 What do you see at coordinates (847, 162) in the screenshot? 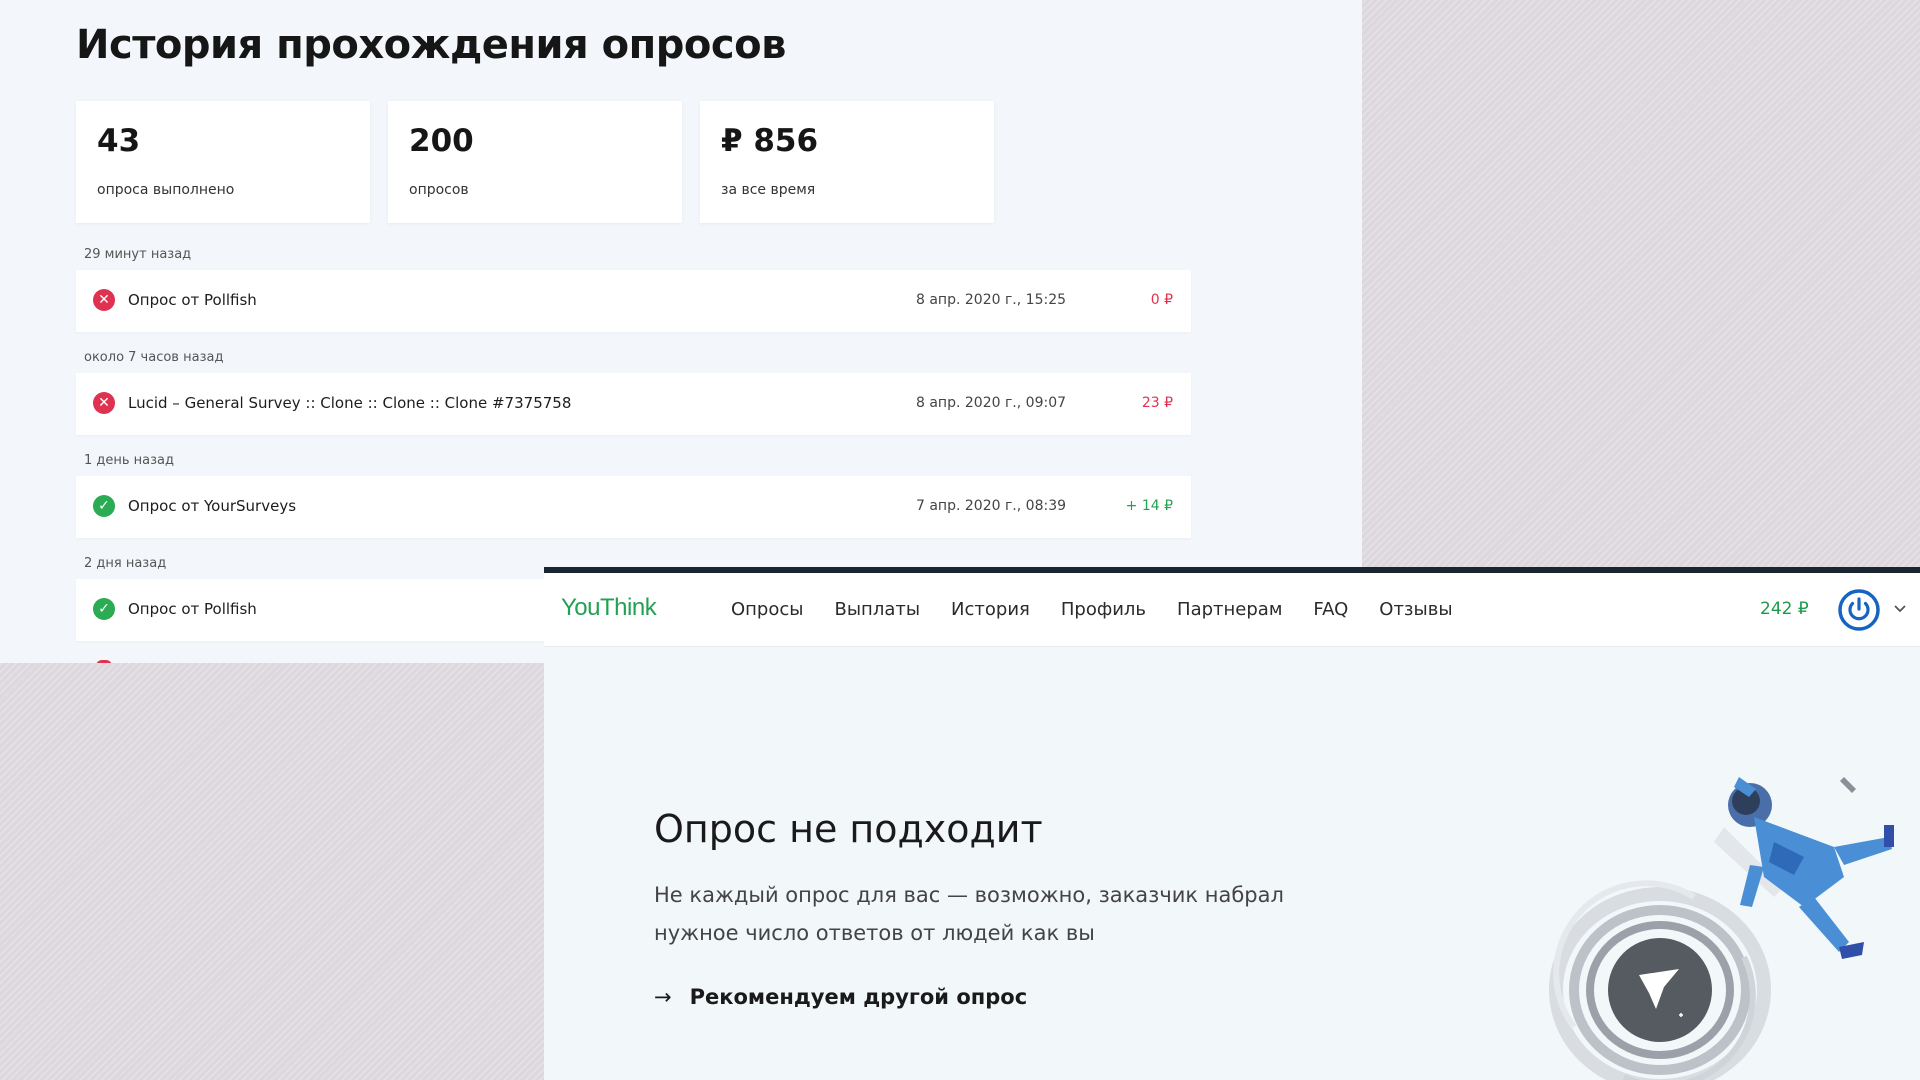
I see `stat-card-earnings: ₽ 856 за все время` at bounding box center [847, 162].